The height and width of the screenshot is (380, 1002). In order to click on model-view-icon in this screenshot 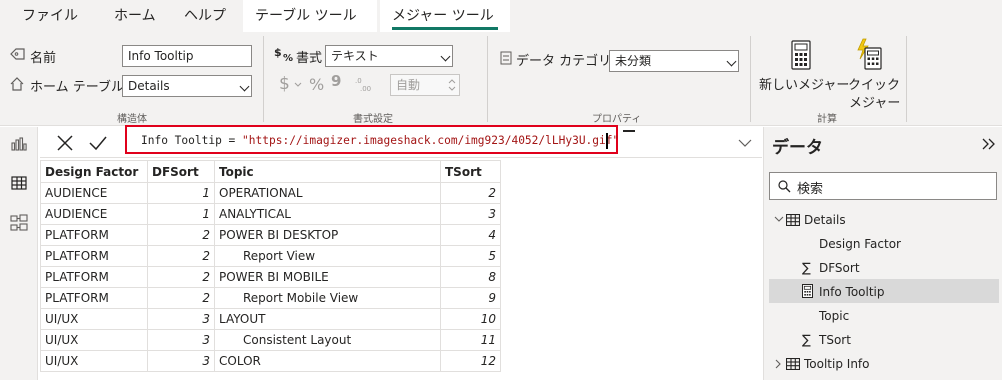, I will do `click(19, 223)`.